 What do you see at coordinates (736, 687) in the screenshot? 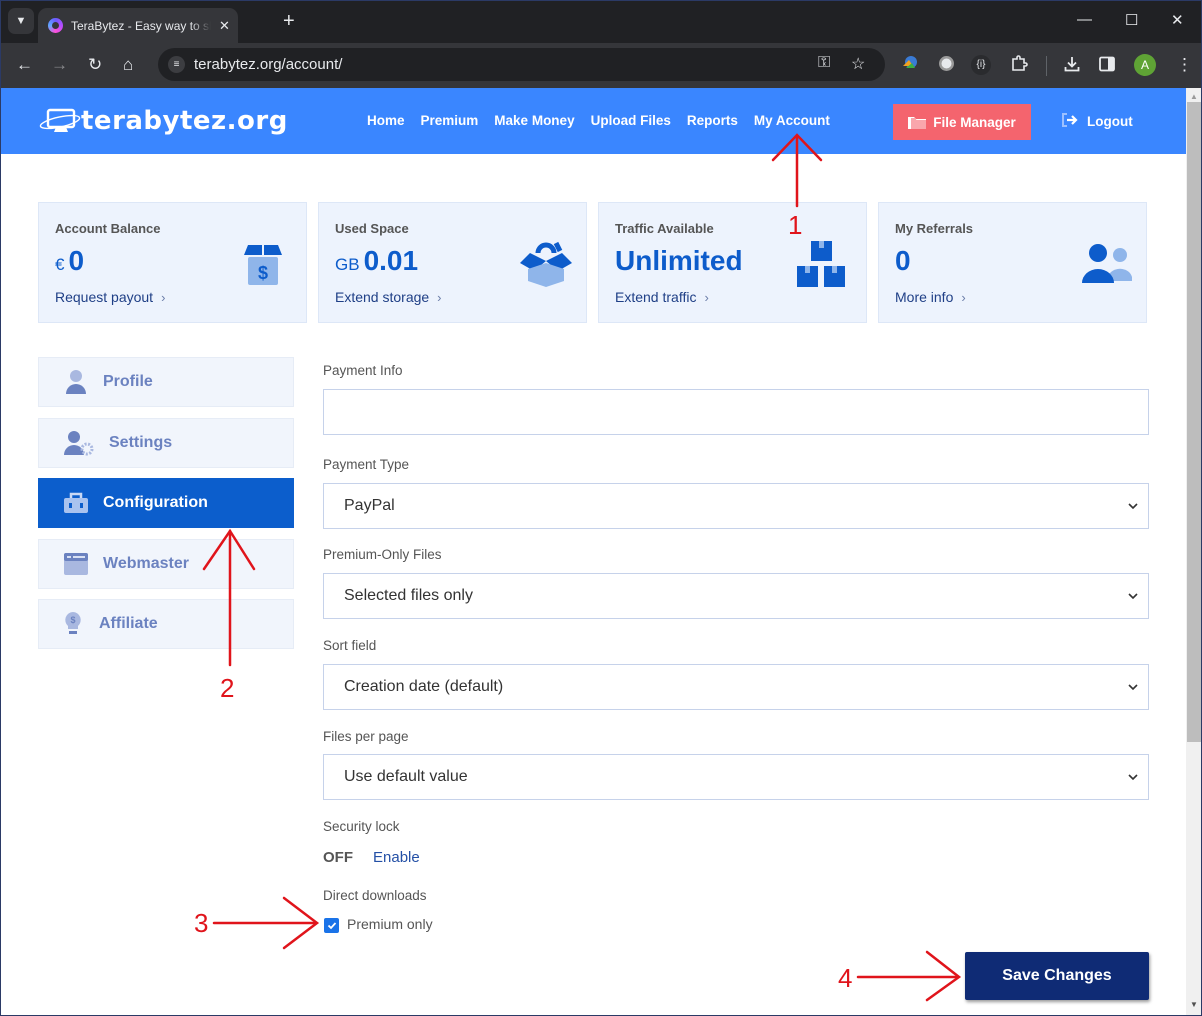
I see `sort-field-select: Creation date (default)` at bounding box center [736, 687].